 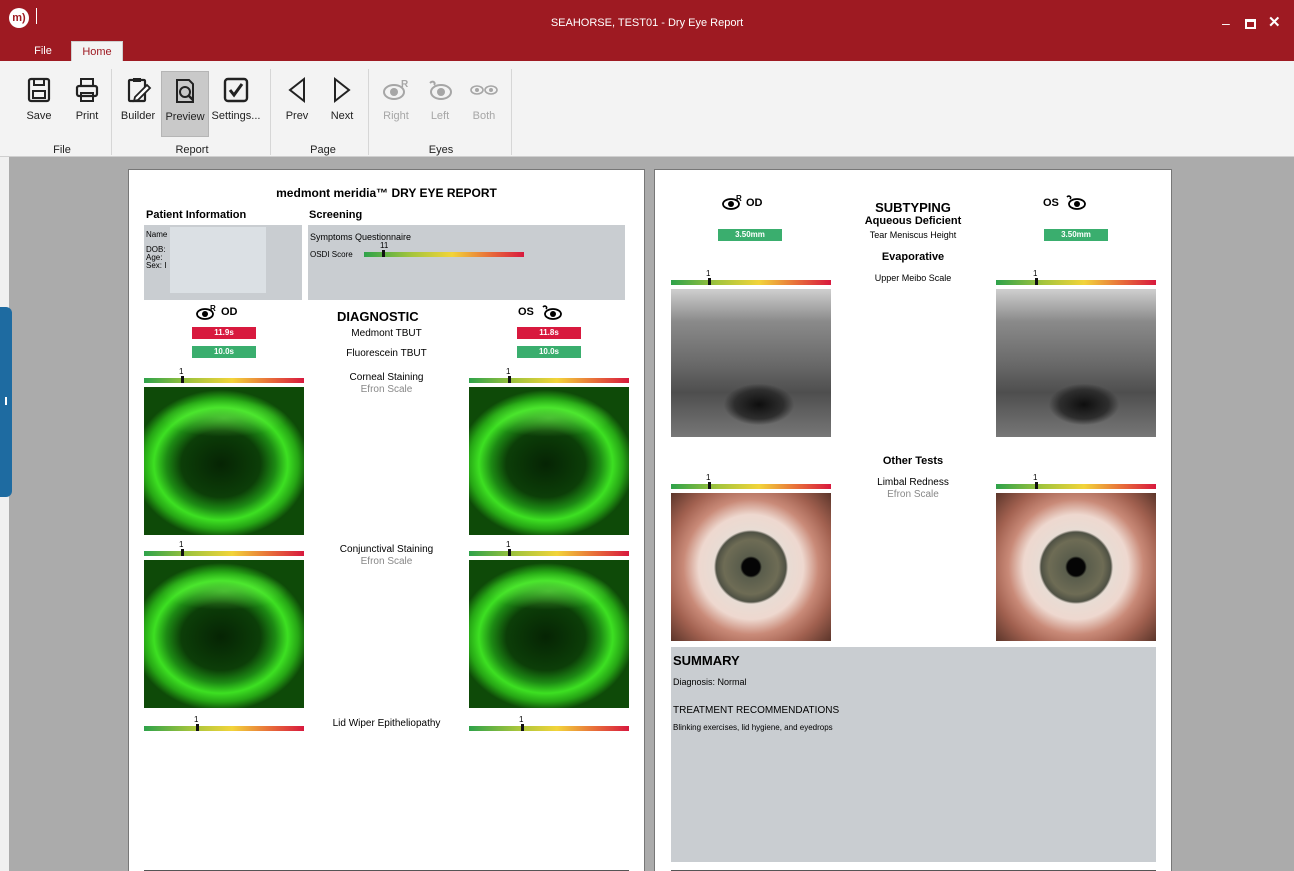 What do you see at coordinates (484, 104) in the screenshot?
I see `both-eyes-button: Both` at bounding box center [484, 104].